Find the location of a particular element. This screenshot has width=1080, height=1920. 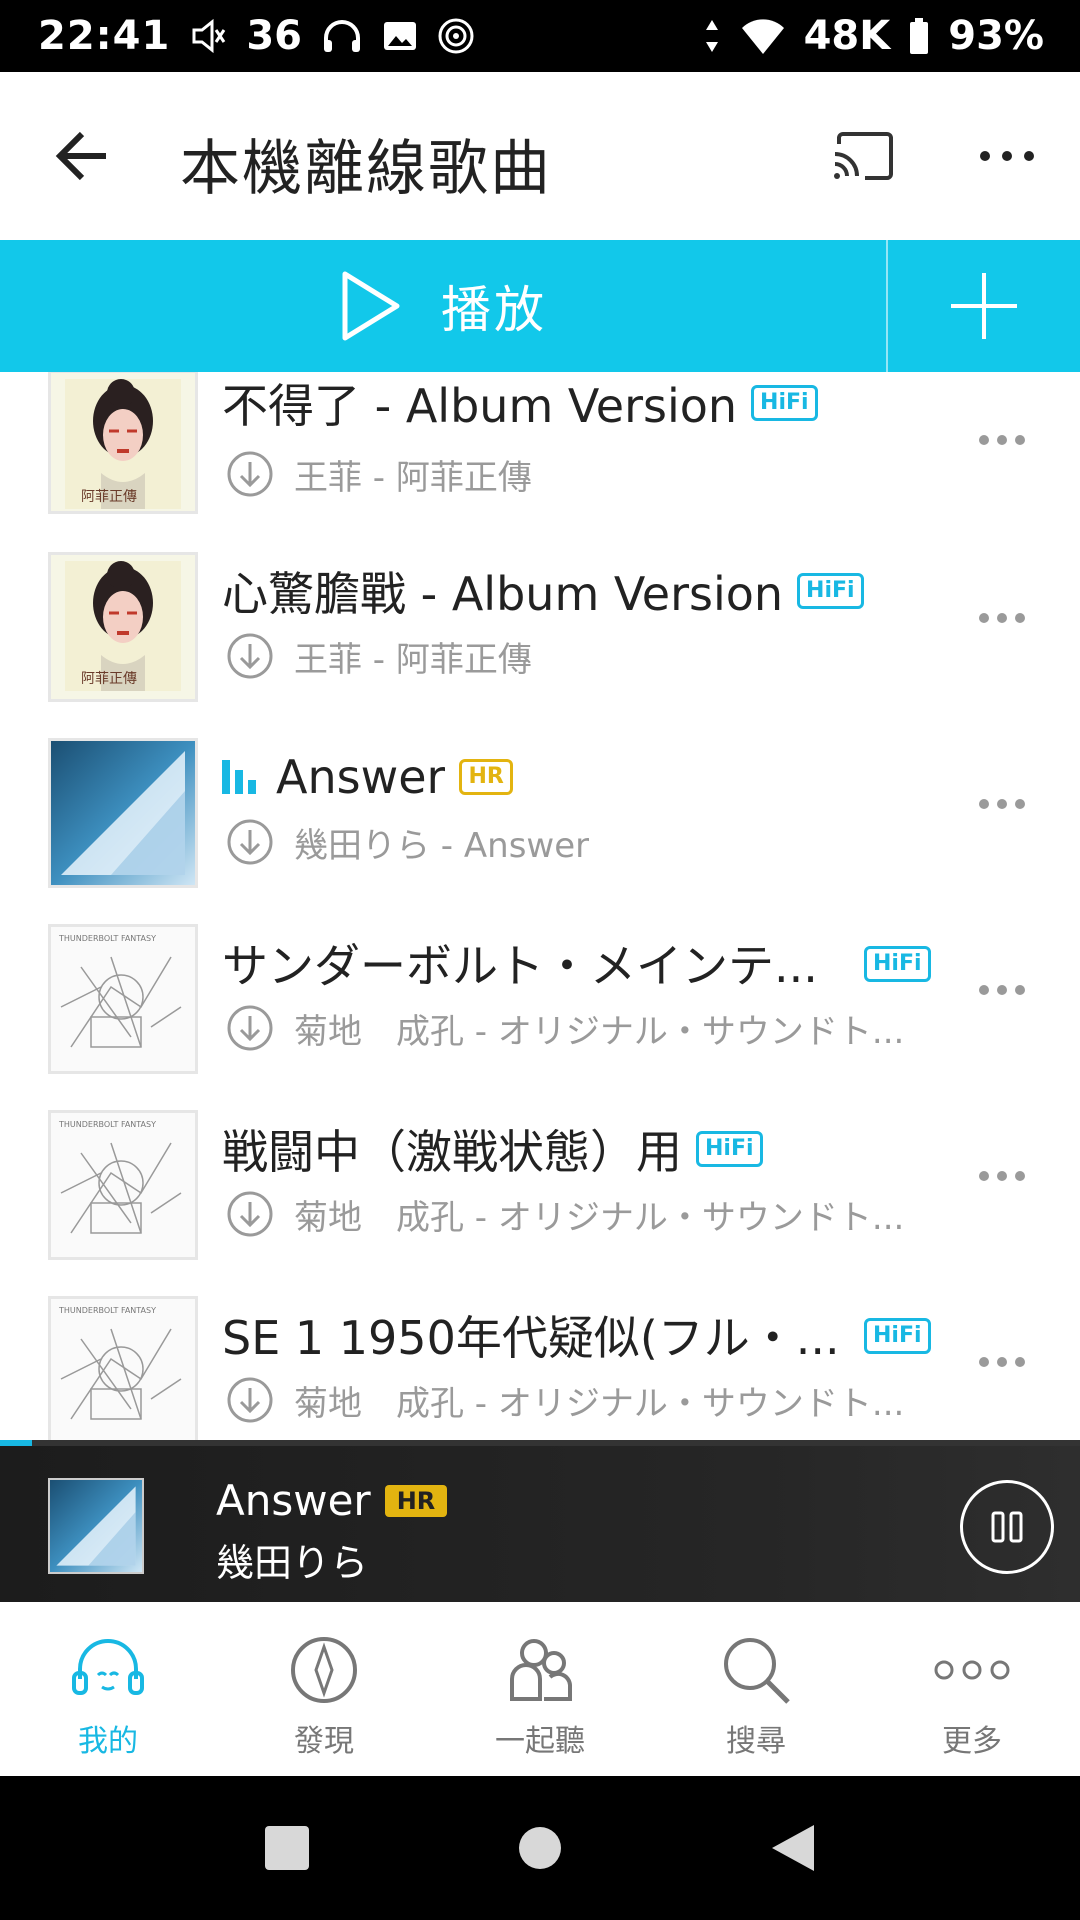

cast-icon is located at coordinates (863, 156).